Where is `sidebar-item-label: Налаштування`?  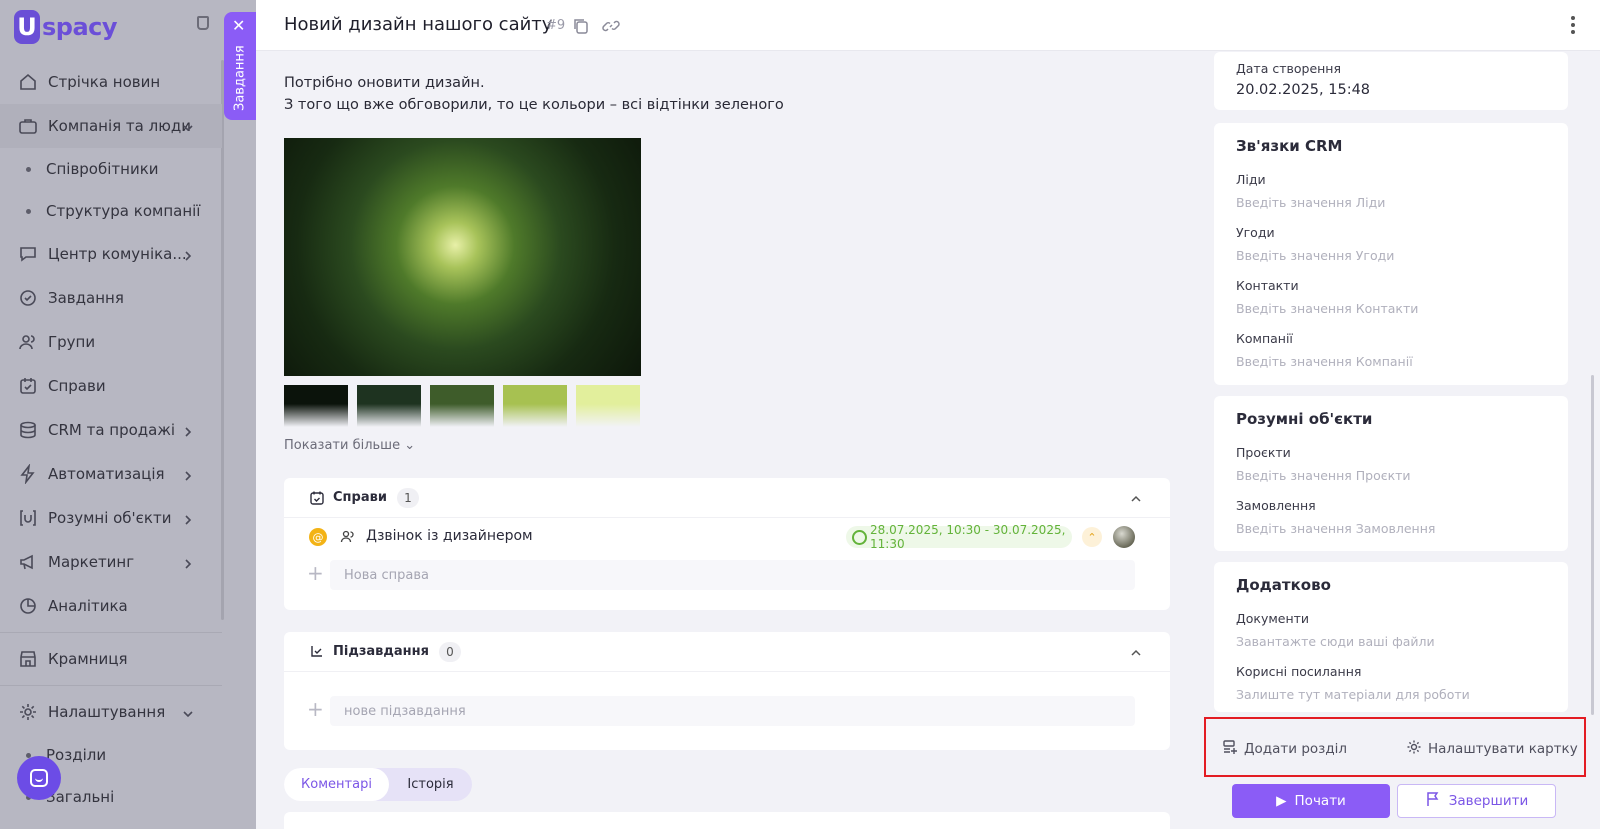
sidebar-item-label: Налаштування is located at coordinates (107, 712).